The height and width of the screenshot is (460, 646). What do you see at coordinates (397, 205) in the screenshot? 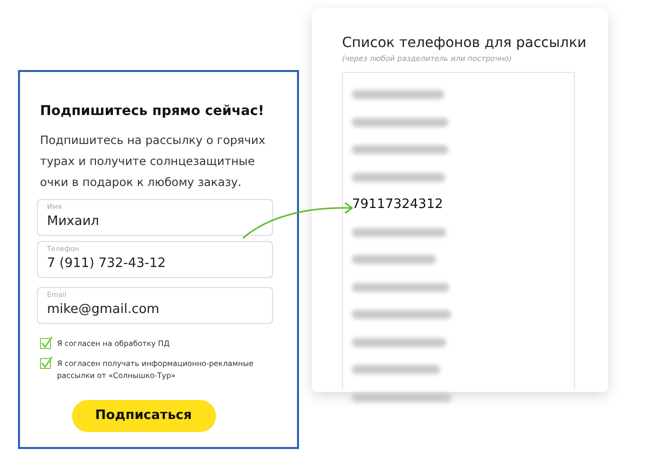
I see `phone-number: 79117324312` at bounding box center [397, 205].